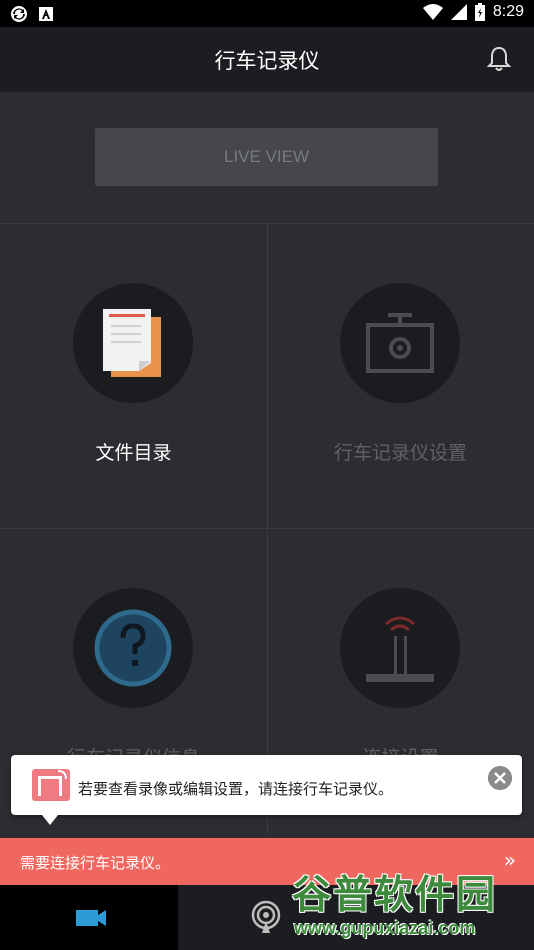 This screenshot has width=534, height=950. Describe the element at coordinates (432, 12) in the screenshot. I see `wifi-icon` at that location.